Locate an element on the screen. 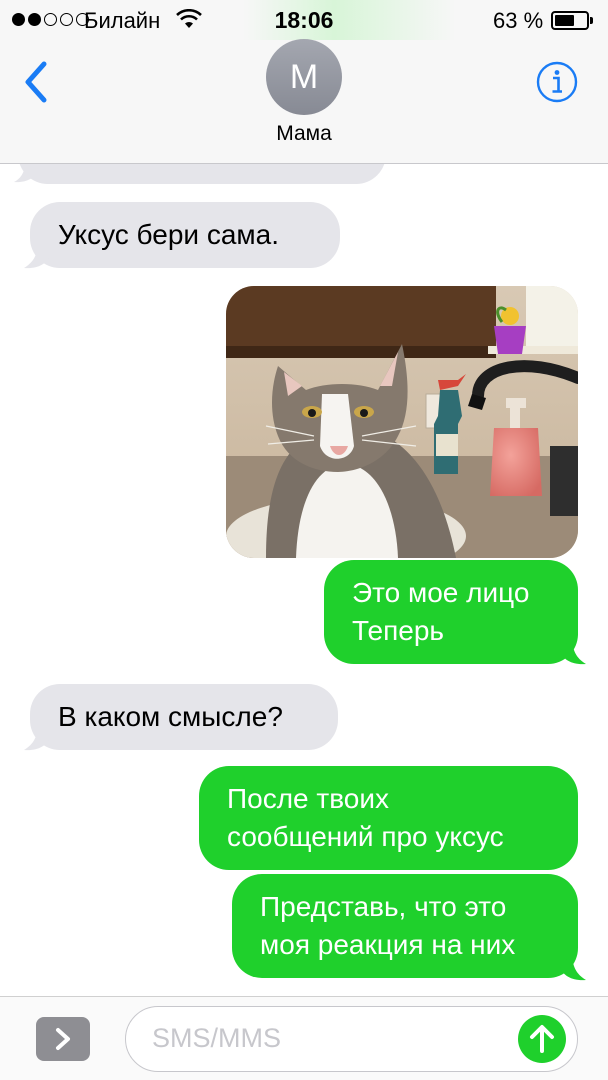 This screenshot has width=608, height=1080. message-bubble-incoming: Уксус бери сама. is located at coordinates (185, 235).